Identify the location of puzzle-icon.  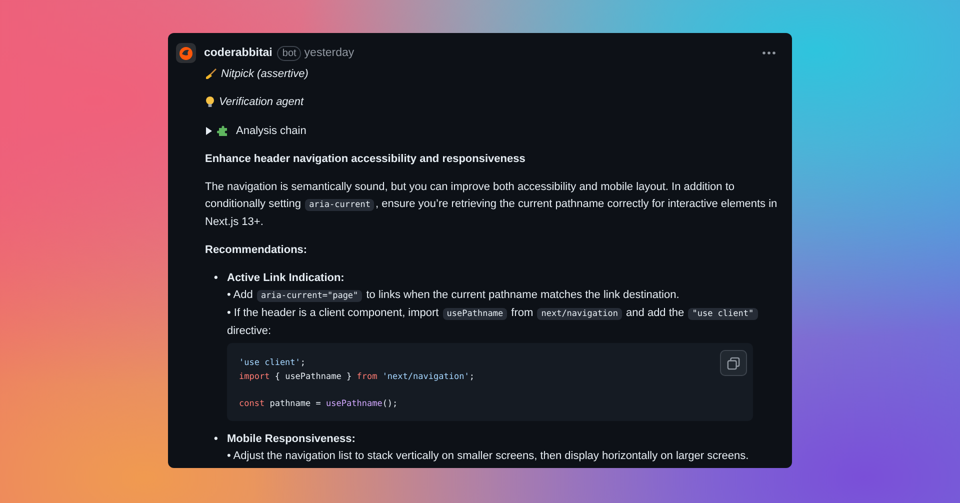
(223, 130).